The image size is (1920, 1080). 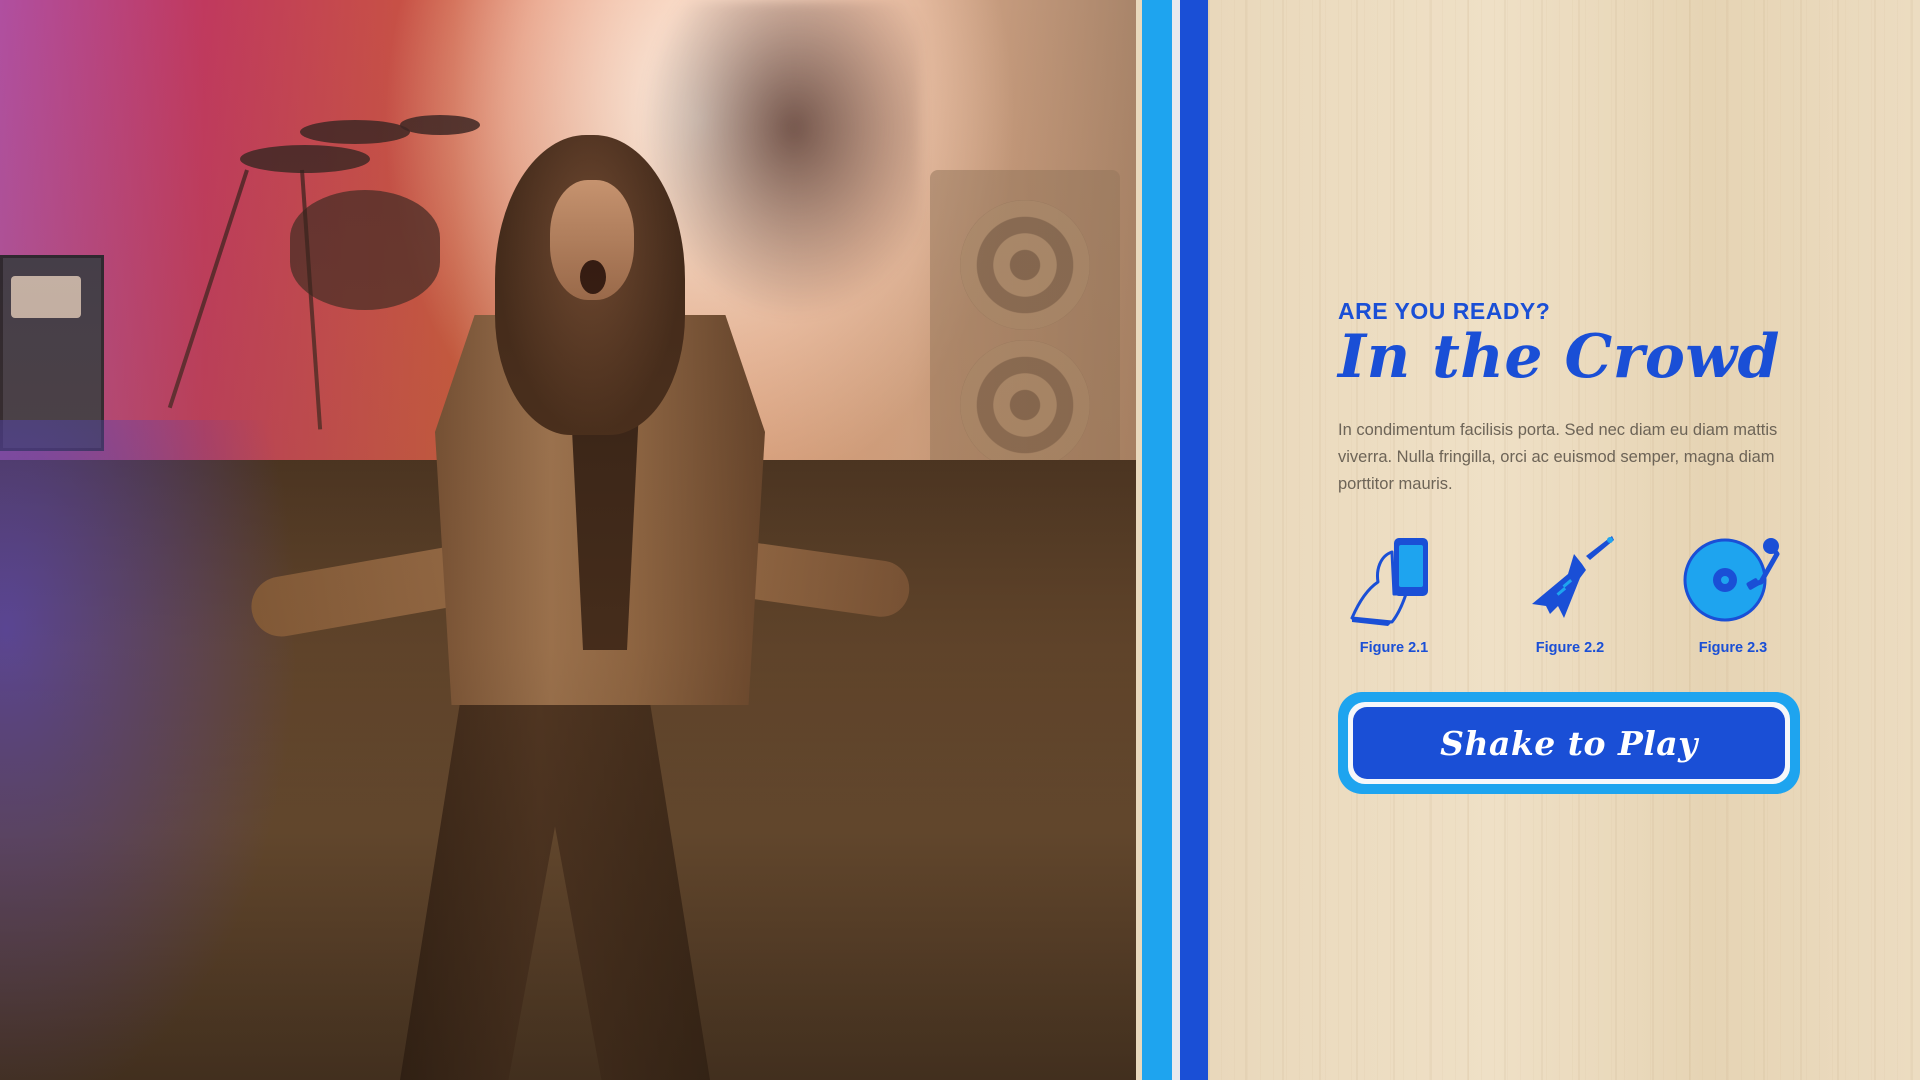 I want to click on play-button-label: Shake to Play, so click(x=1569, y=743).